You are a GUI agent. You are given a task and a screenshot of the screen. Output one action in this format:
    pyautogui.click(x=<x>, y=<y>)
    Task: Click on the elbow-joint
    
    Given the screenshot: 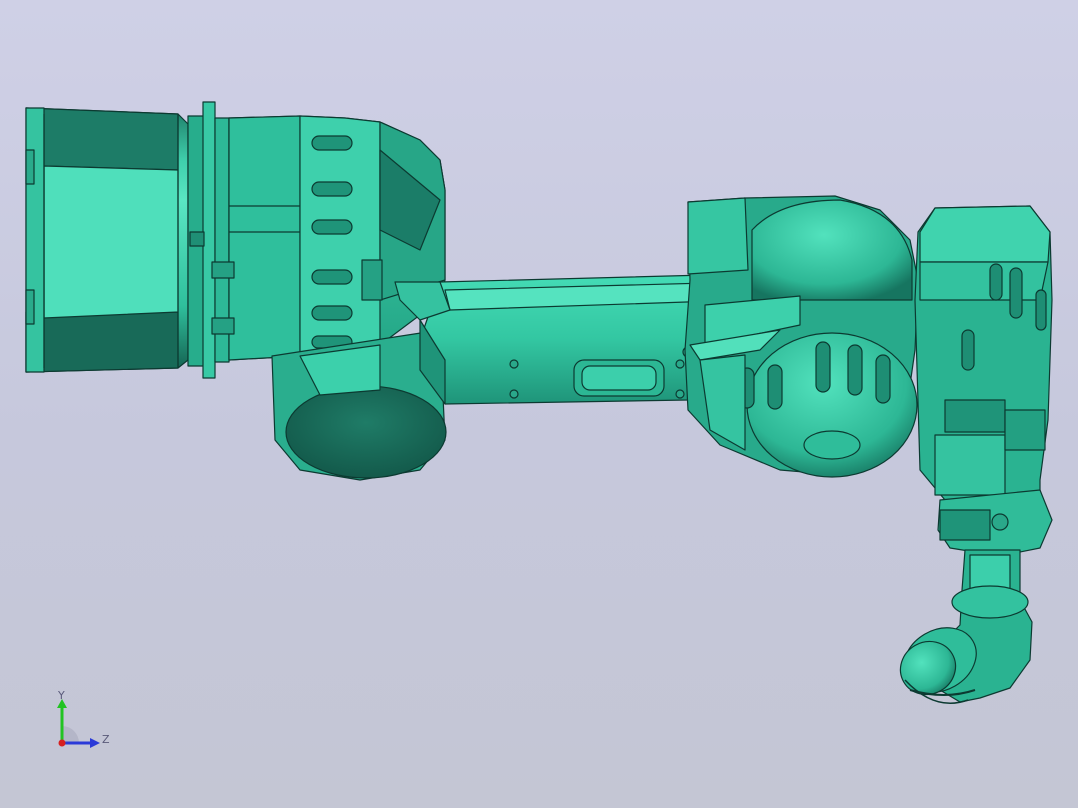 What is the action you would take?
    pyautogui.click(x=801, y=336)
    